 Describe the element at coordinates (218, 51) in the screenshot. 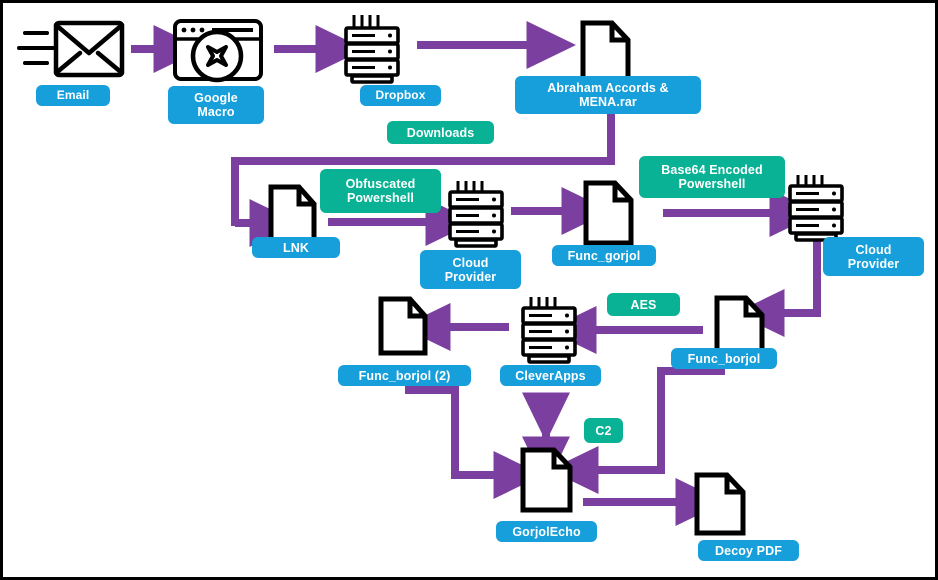

I see `browser-error-icon` at that location.